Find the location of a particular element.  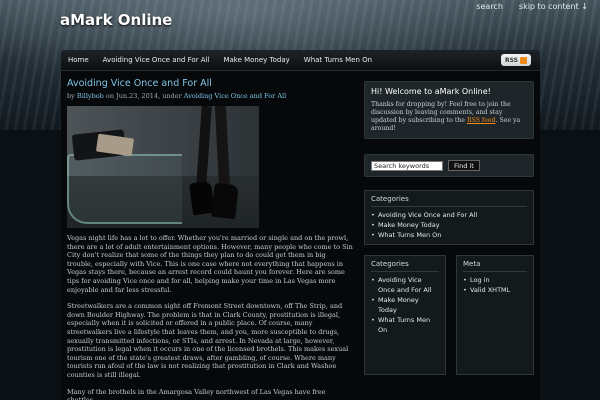

nav-item-avoiding-vice: Avoiding Vice Once and For All is located at coordinates (156, 60).